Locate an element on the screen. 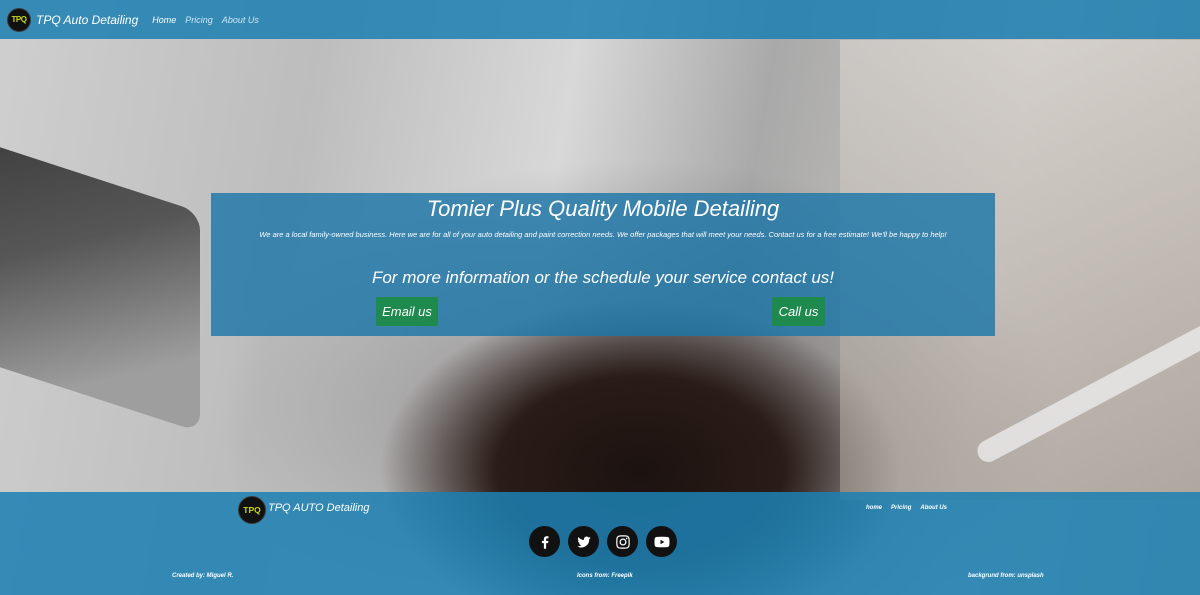  footer-logo: TPQ is located at coordinates (252, 510).